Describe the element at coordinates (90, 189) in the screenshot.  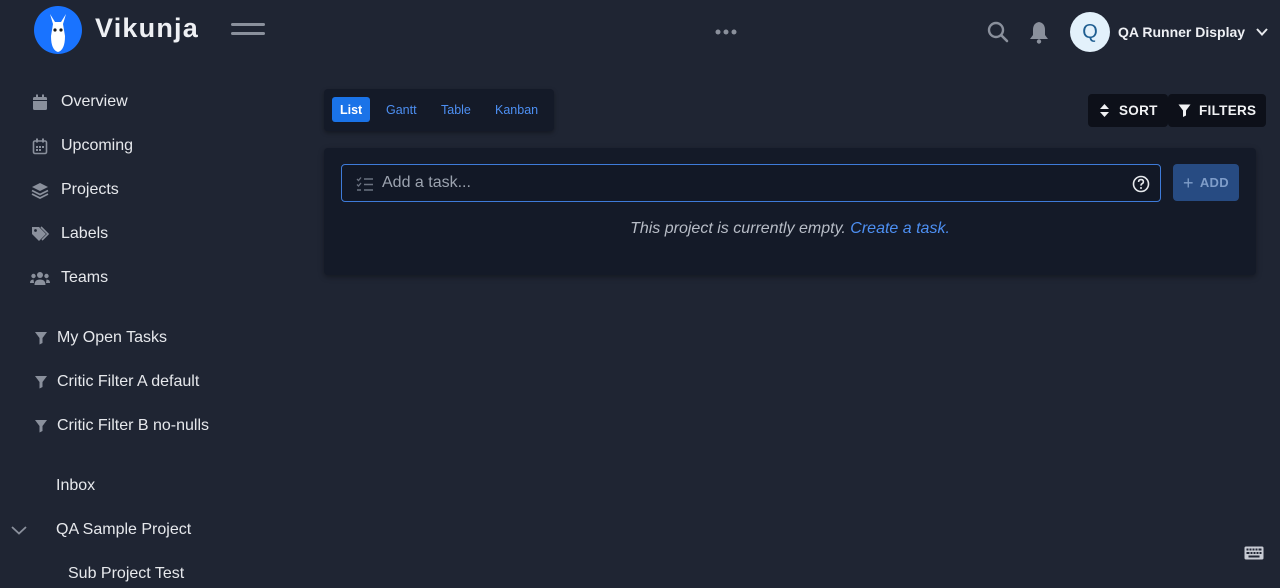
I see `sidebar-item-label: Projects` at that location.